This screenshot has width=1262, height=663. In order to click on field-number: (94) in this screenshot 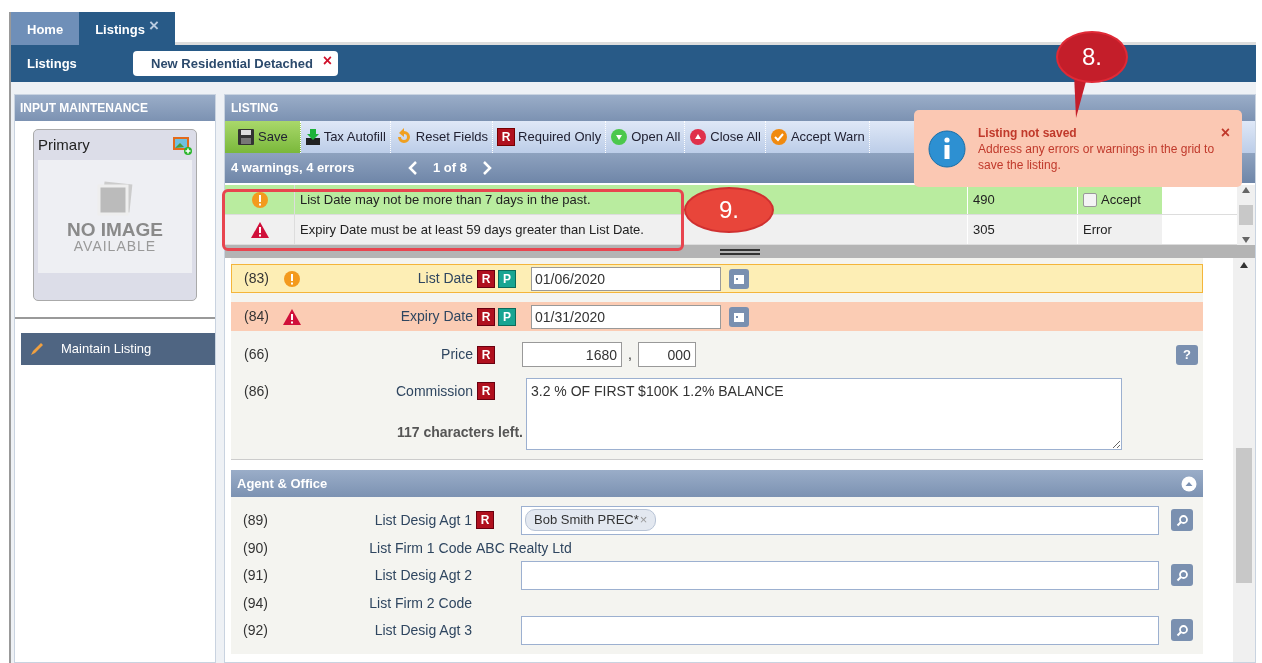, I will do `click(255, 603)`.